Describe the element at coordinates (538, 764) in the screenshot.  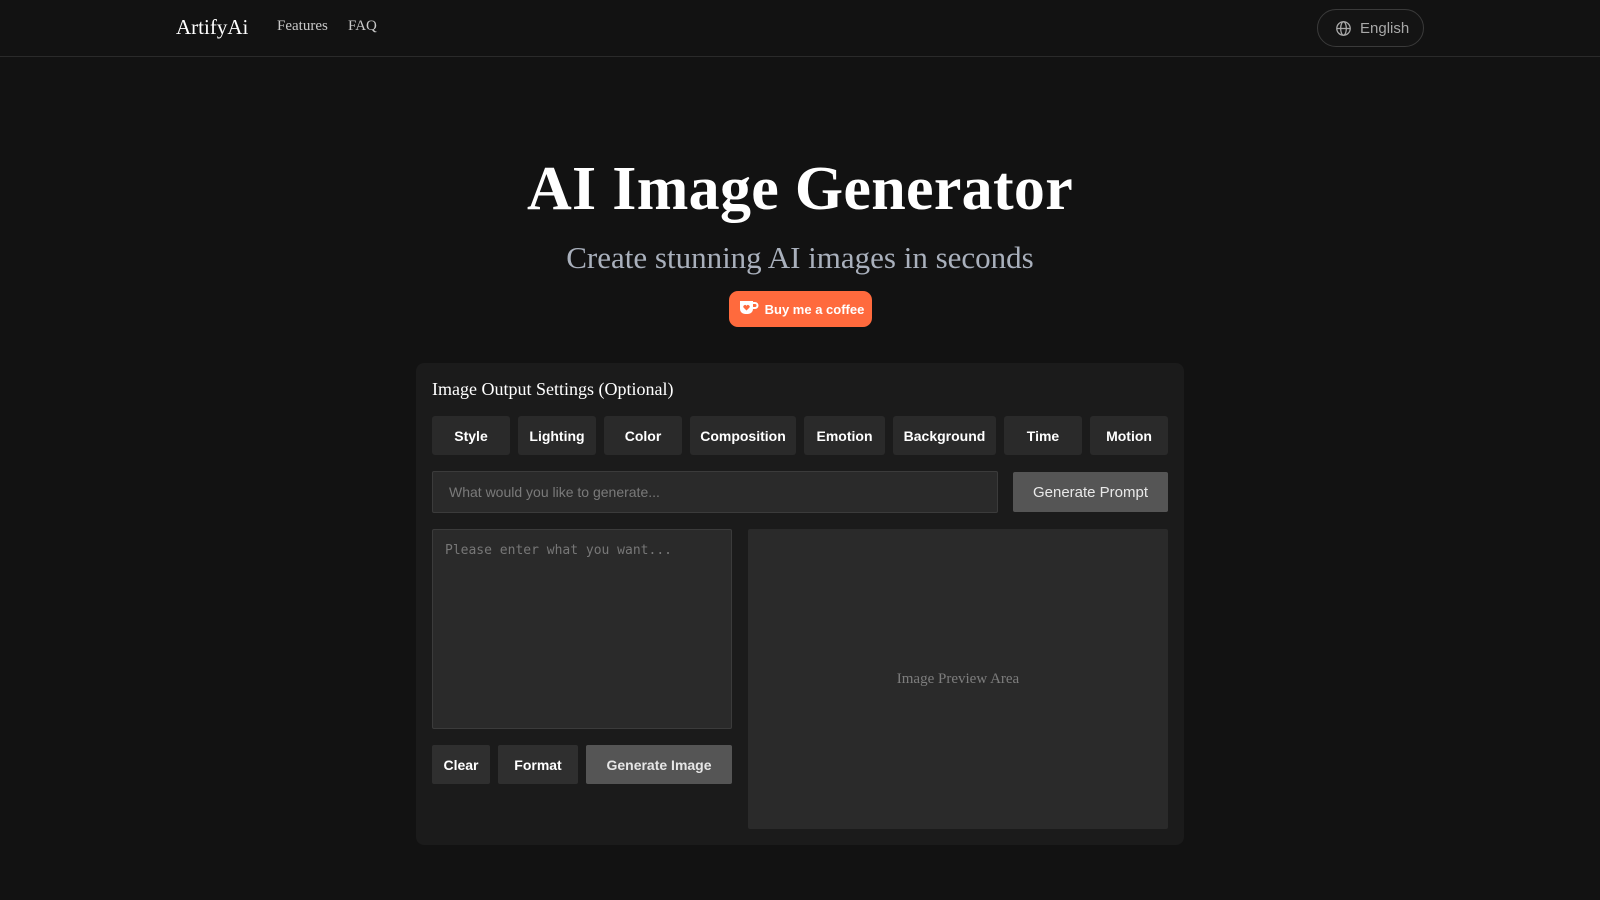
I see `format-button: Format` at that location.